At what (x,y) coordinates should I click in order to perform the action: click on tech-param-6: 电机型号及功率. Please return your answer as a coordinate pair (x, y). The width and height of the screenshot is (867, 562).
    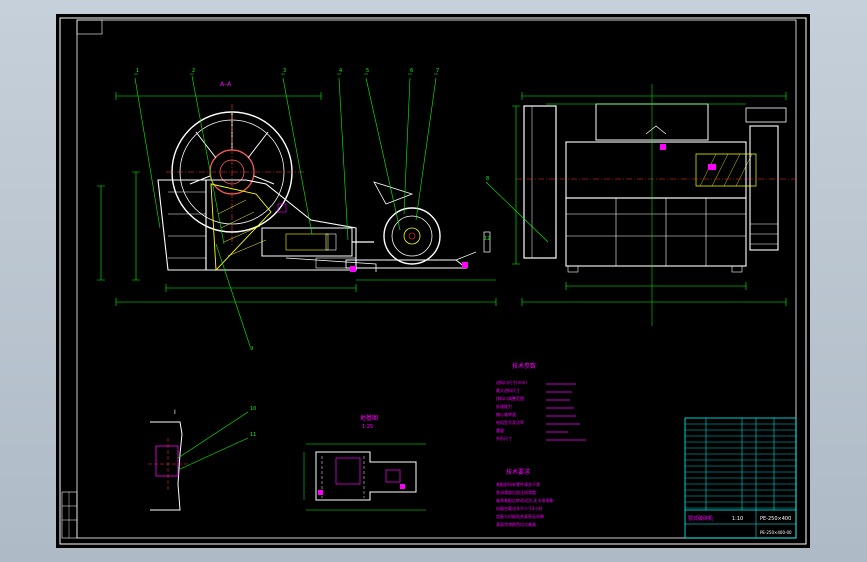
    Looking at the image, I should click on (510, 422).